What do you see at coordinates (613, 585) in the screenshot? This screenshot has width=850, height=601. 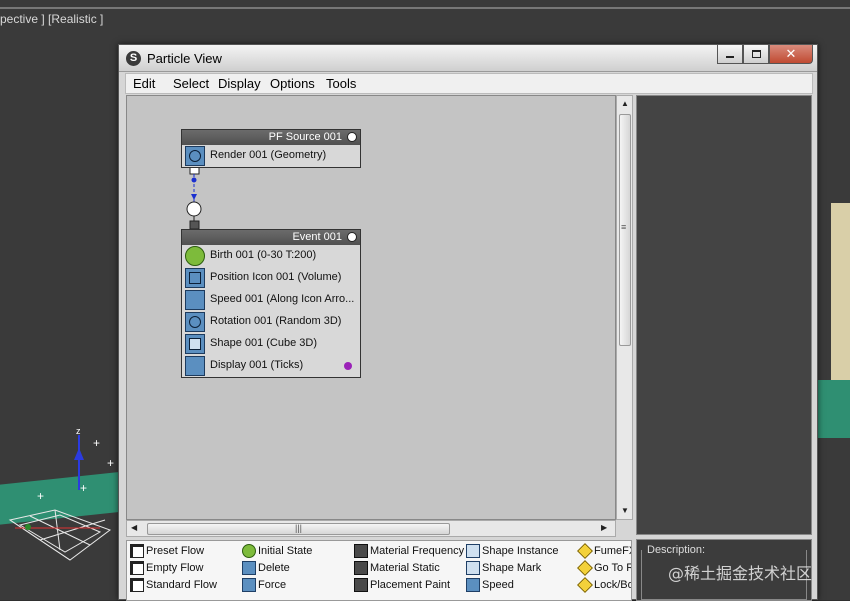 I see `depot-label: Lock/Bo` at bounding box center [613, 585].